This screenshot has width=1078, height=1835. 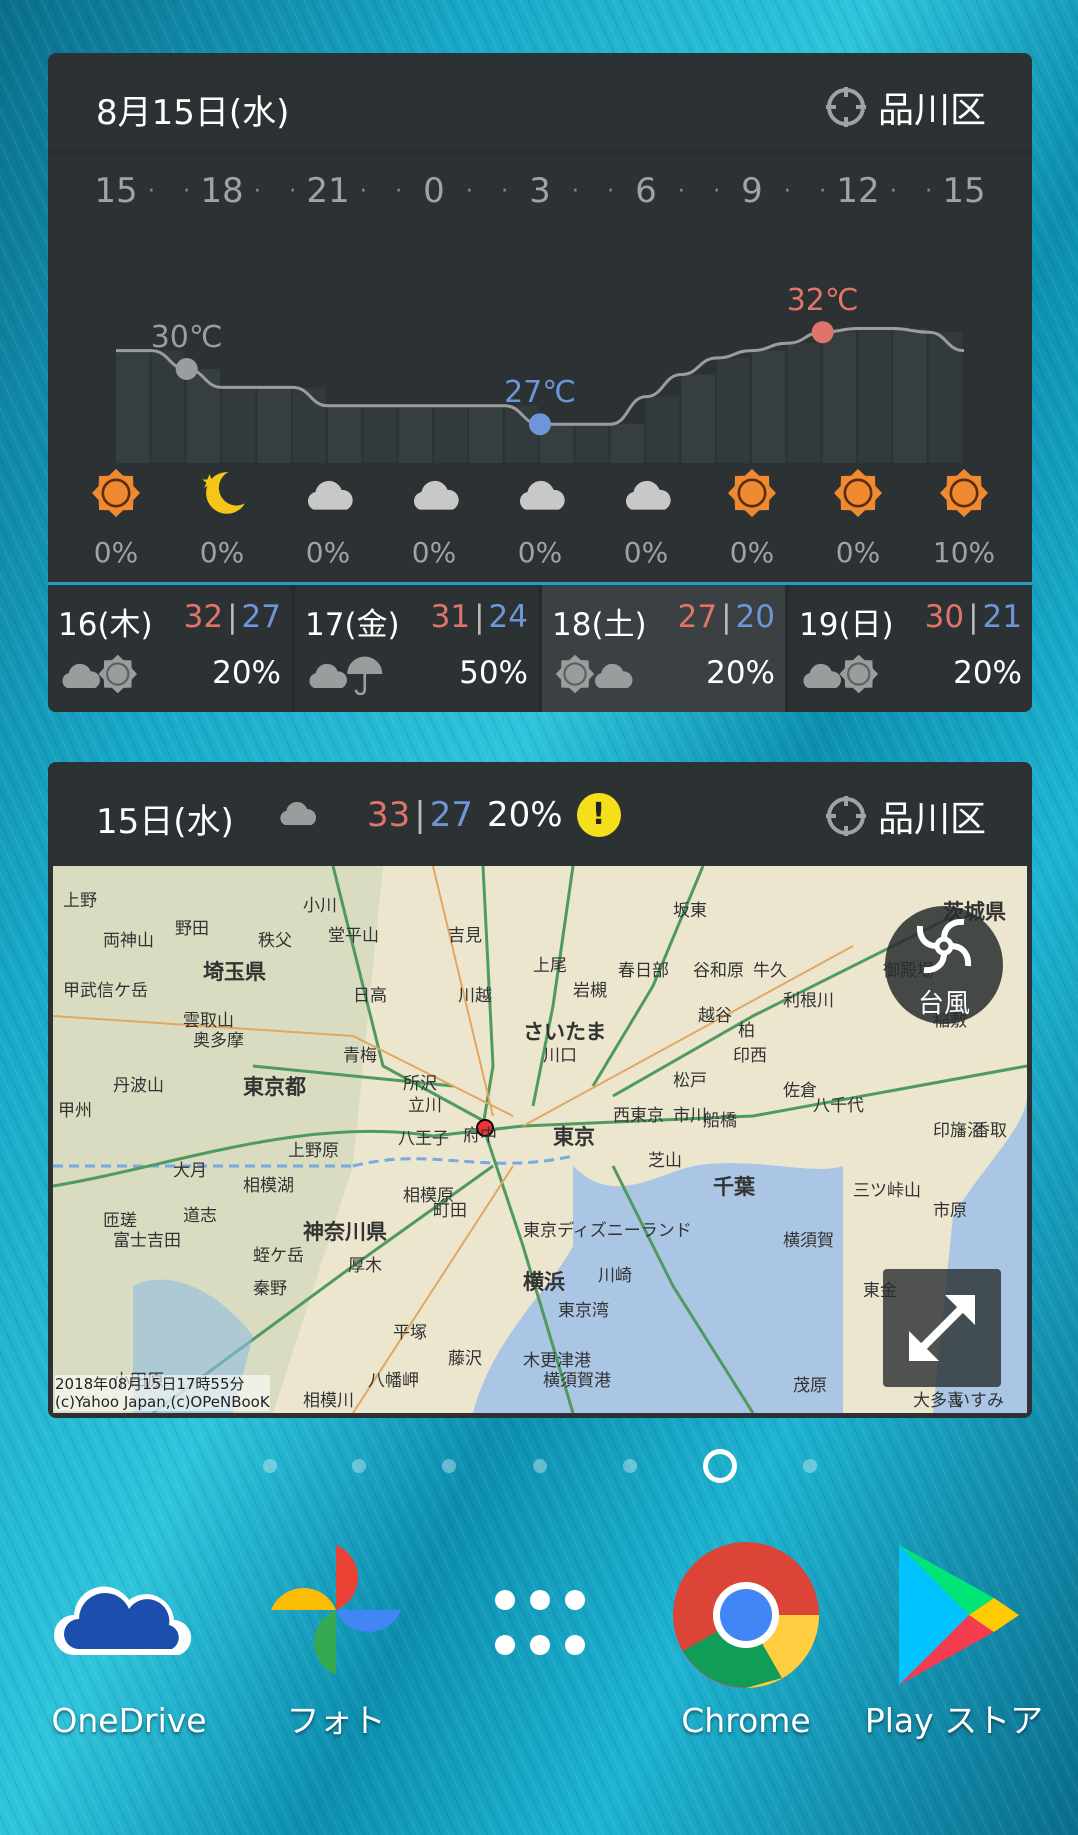 I want to click on typhoon-icon, so click(x=944, y=946).